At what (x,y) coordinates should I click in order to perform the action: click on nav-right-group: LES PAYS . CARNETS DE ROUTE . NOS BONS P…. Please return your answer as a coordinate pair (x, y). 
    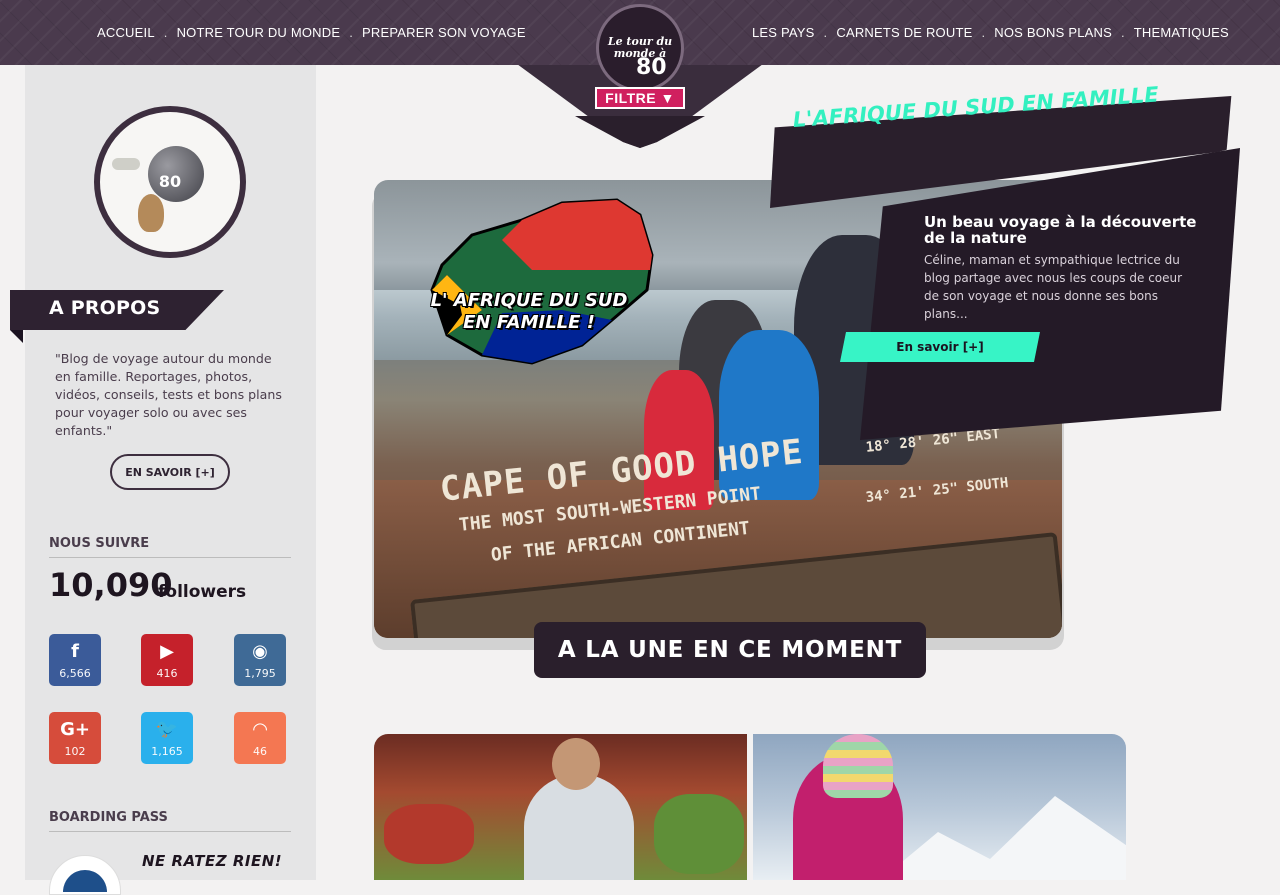
    Looking at the image, I should click on (990, 32).